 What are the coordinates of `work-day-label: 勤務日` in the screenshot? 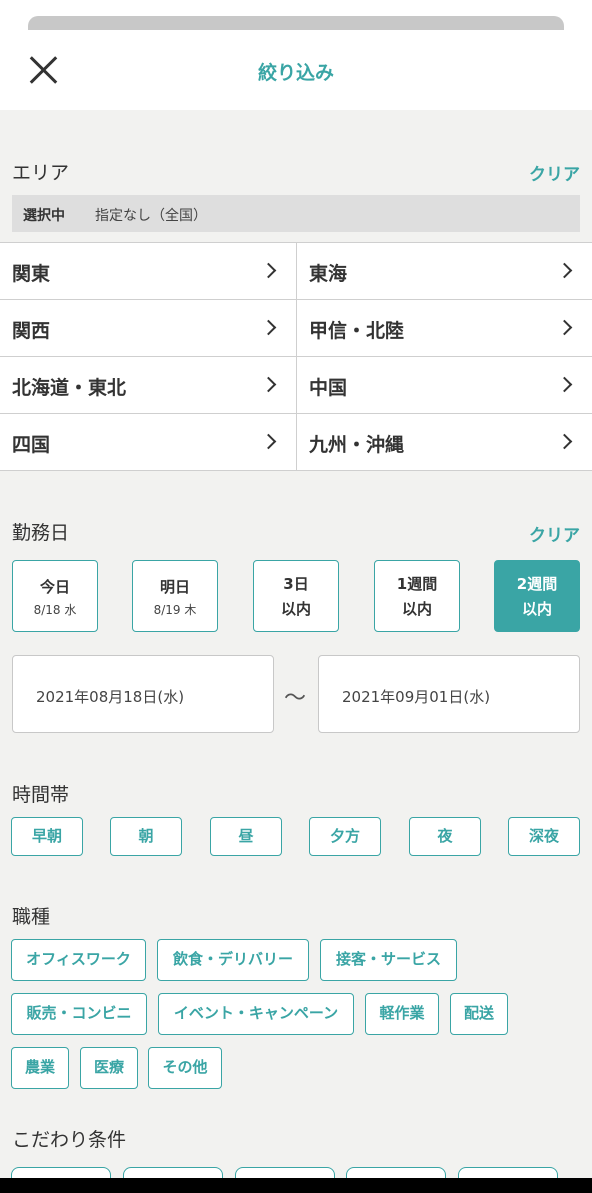 It's located at (41, 533).